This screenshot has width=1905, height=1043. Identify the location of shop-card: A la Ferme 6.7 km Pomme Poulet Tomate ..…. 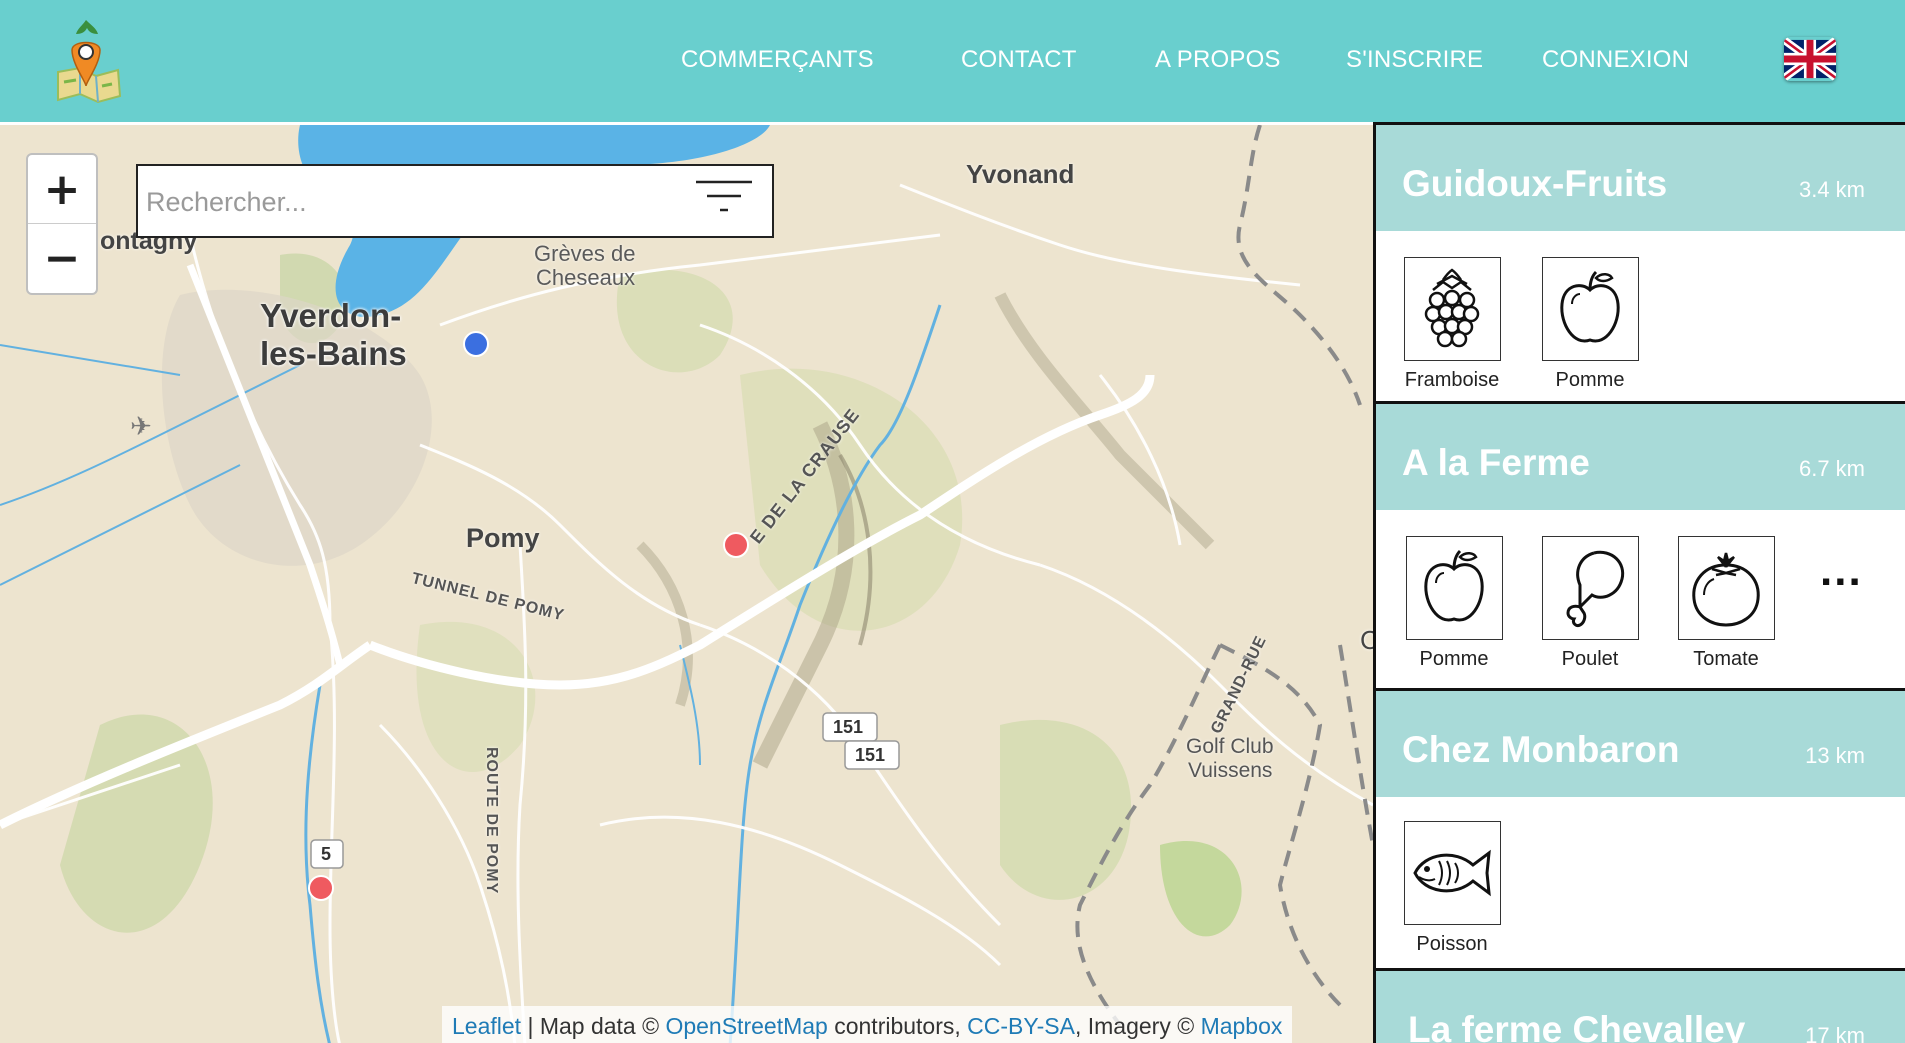
(1640, 547).